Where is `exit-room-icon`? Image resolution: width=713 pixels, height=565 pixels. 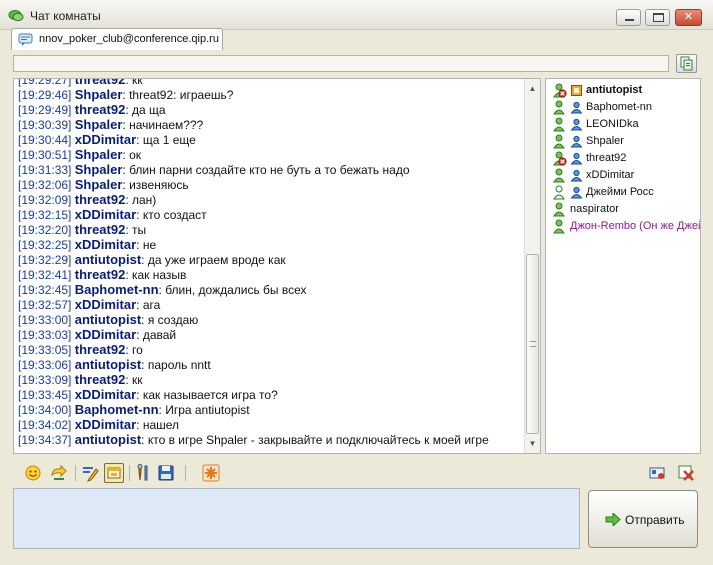 exit-room-icon is located at coordinates (686, 473).